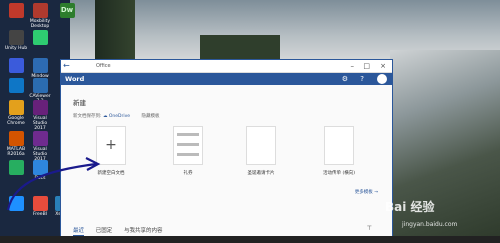 This screenshot has width=500, height=243. What do you see at coordinates (40, 24) in the screenshot?
I see `desktop-icon-label: Moxbility Desktop` at bounding box center [40, 24].